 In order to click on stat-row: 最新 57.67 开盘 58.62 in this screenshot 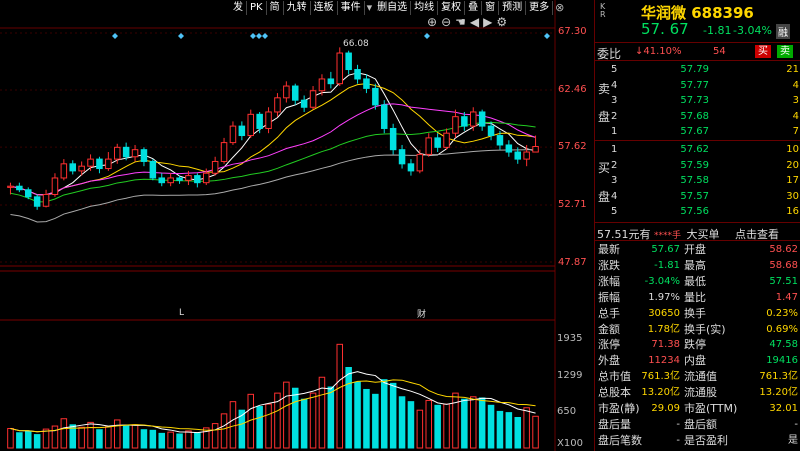, I will do `click(698, 249)`.